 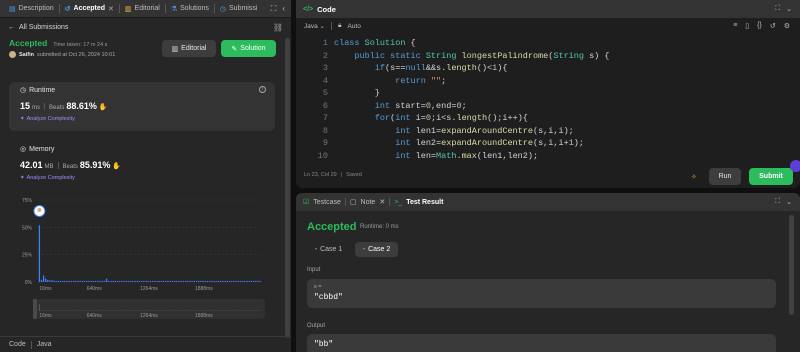 What do you see at coordinates (375, 43) in the screenshot?
I see `code-line: class Solution {` at bounding box center [375, 43].